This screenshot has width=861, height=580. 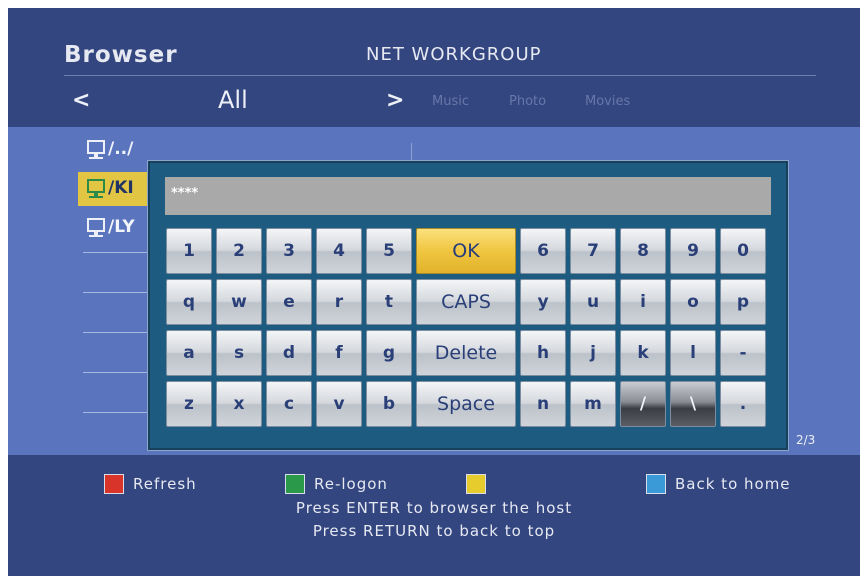 What do you see at coordinates (607, 101) in the screenshot?
I see `filter-movies: Movies` at bounding box center [607, 101].